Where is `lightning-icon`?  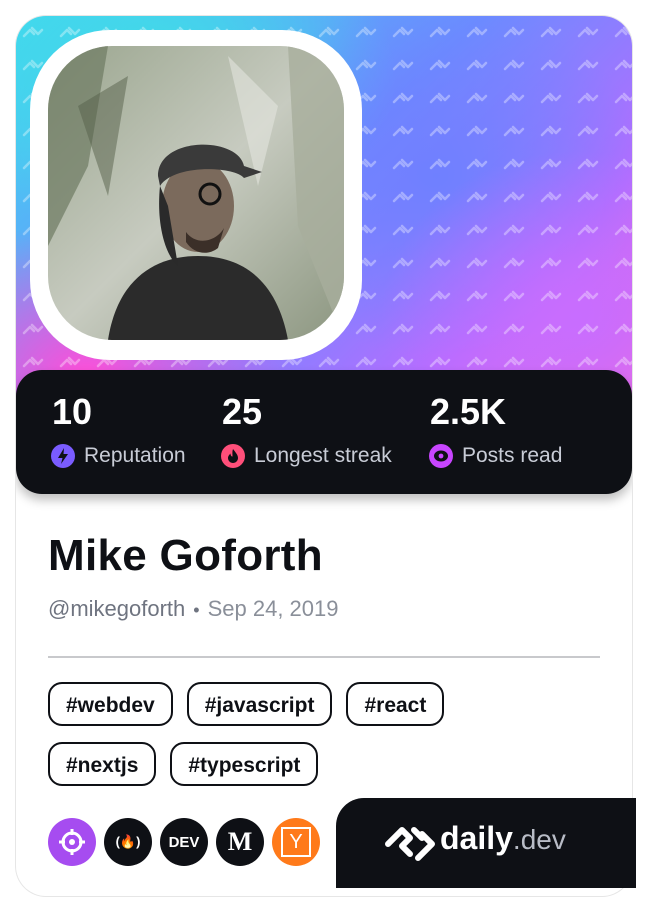
lightning-icon is located at coordinates (63, 456).